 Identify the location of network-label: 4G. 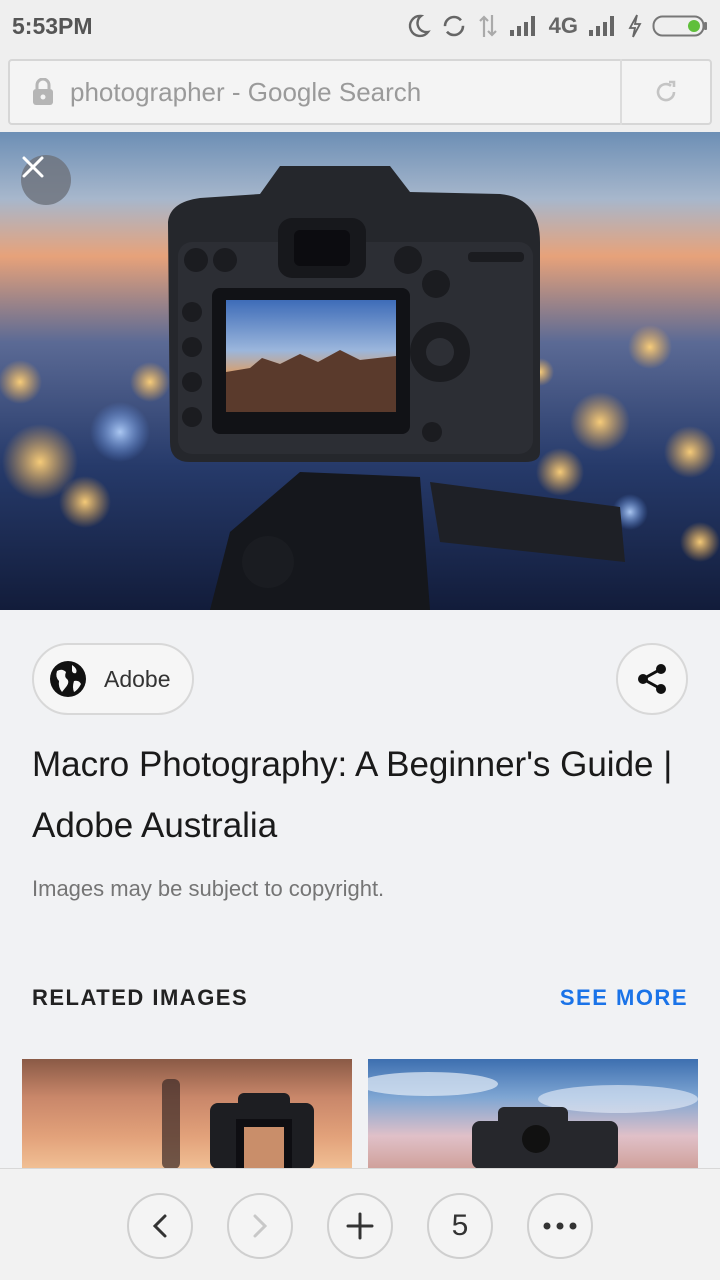
(563, 25).